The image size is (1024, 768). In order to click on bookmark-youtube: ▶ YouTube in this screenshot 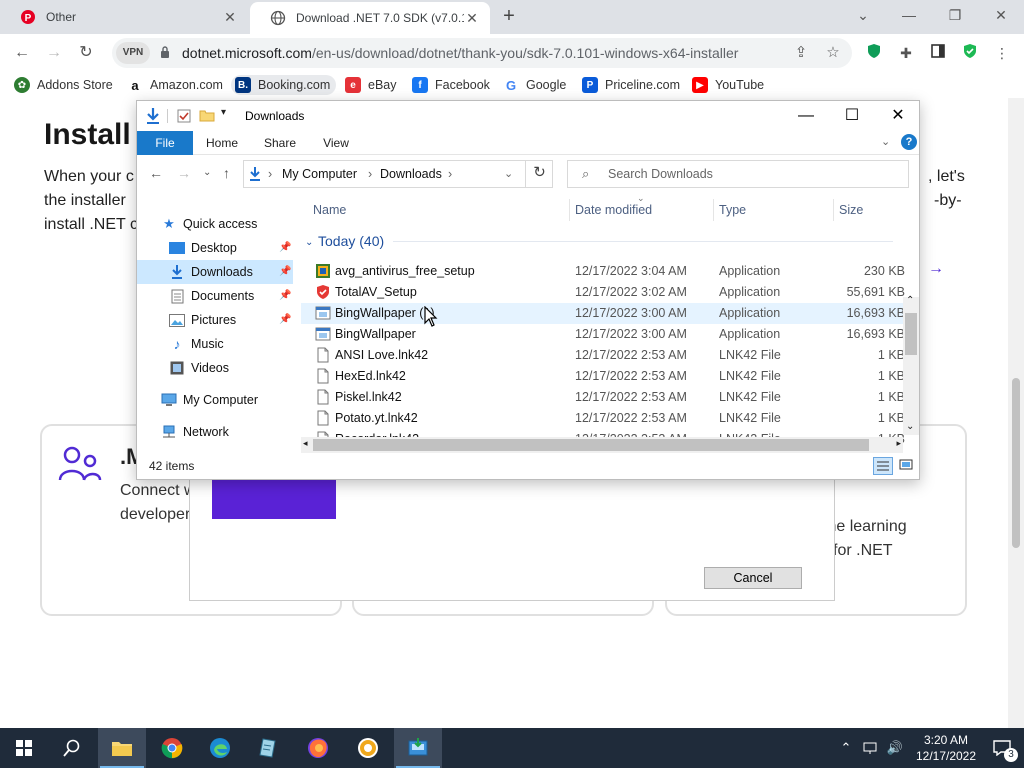, I will do `click(728, 85)`.